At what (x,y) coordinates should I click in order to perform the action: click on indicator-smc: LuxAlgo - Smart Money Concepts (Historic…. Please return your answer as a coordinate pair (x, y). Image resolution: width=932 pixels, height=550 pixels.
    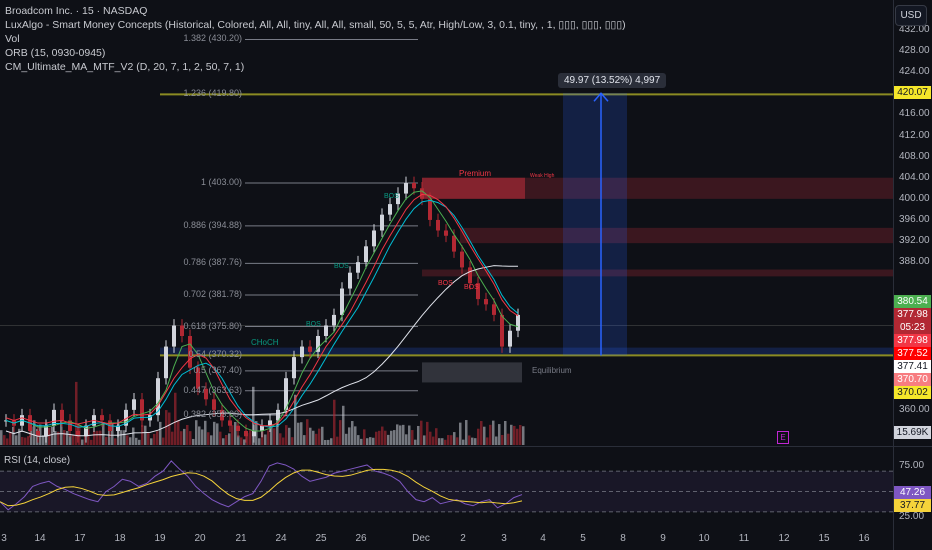
    Looking at the image, I should click on (315, 25).